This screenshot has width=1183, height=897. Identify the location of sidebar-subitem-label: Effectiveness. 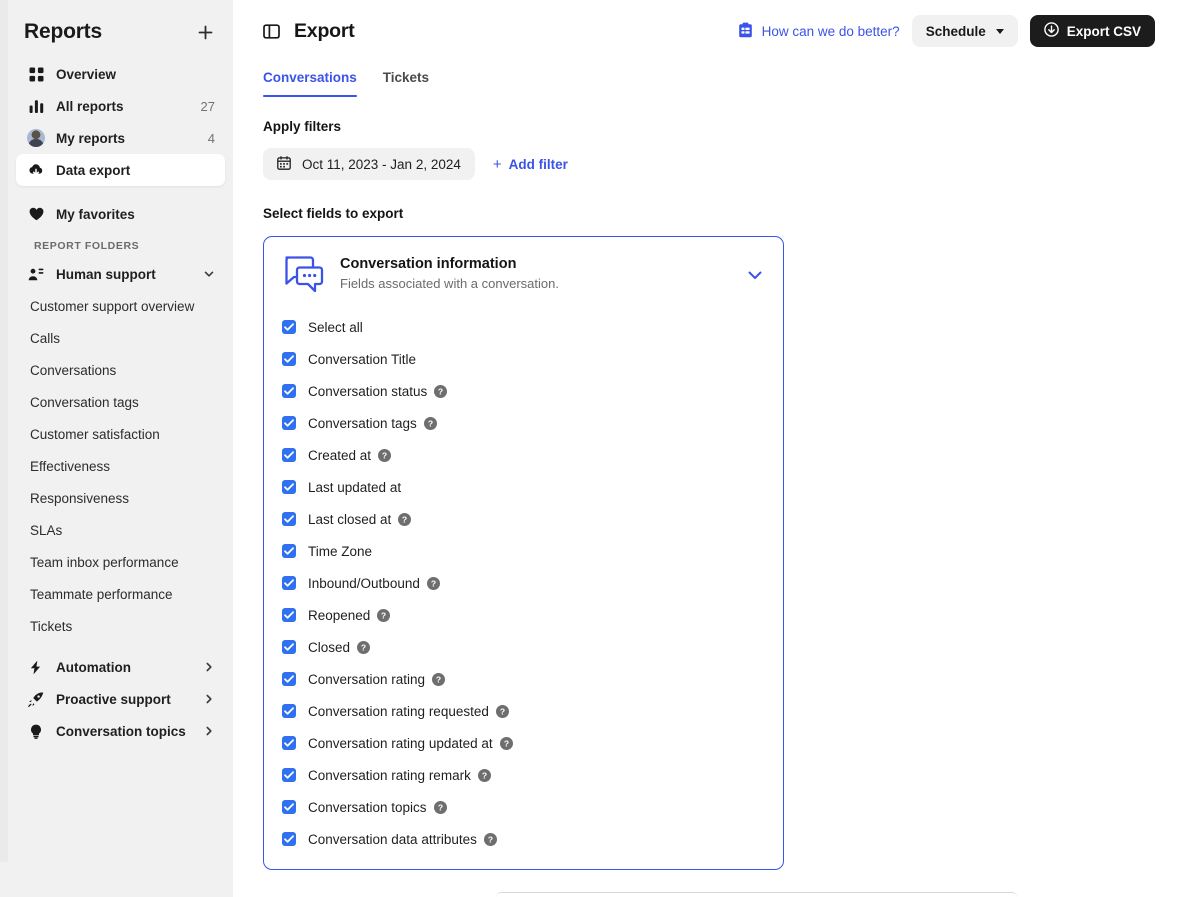
(70, 466).